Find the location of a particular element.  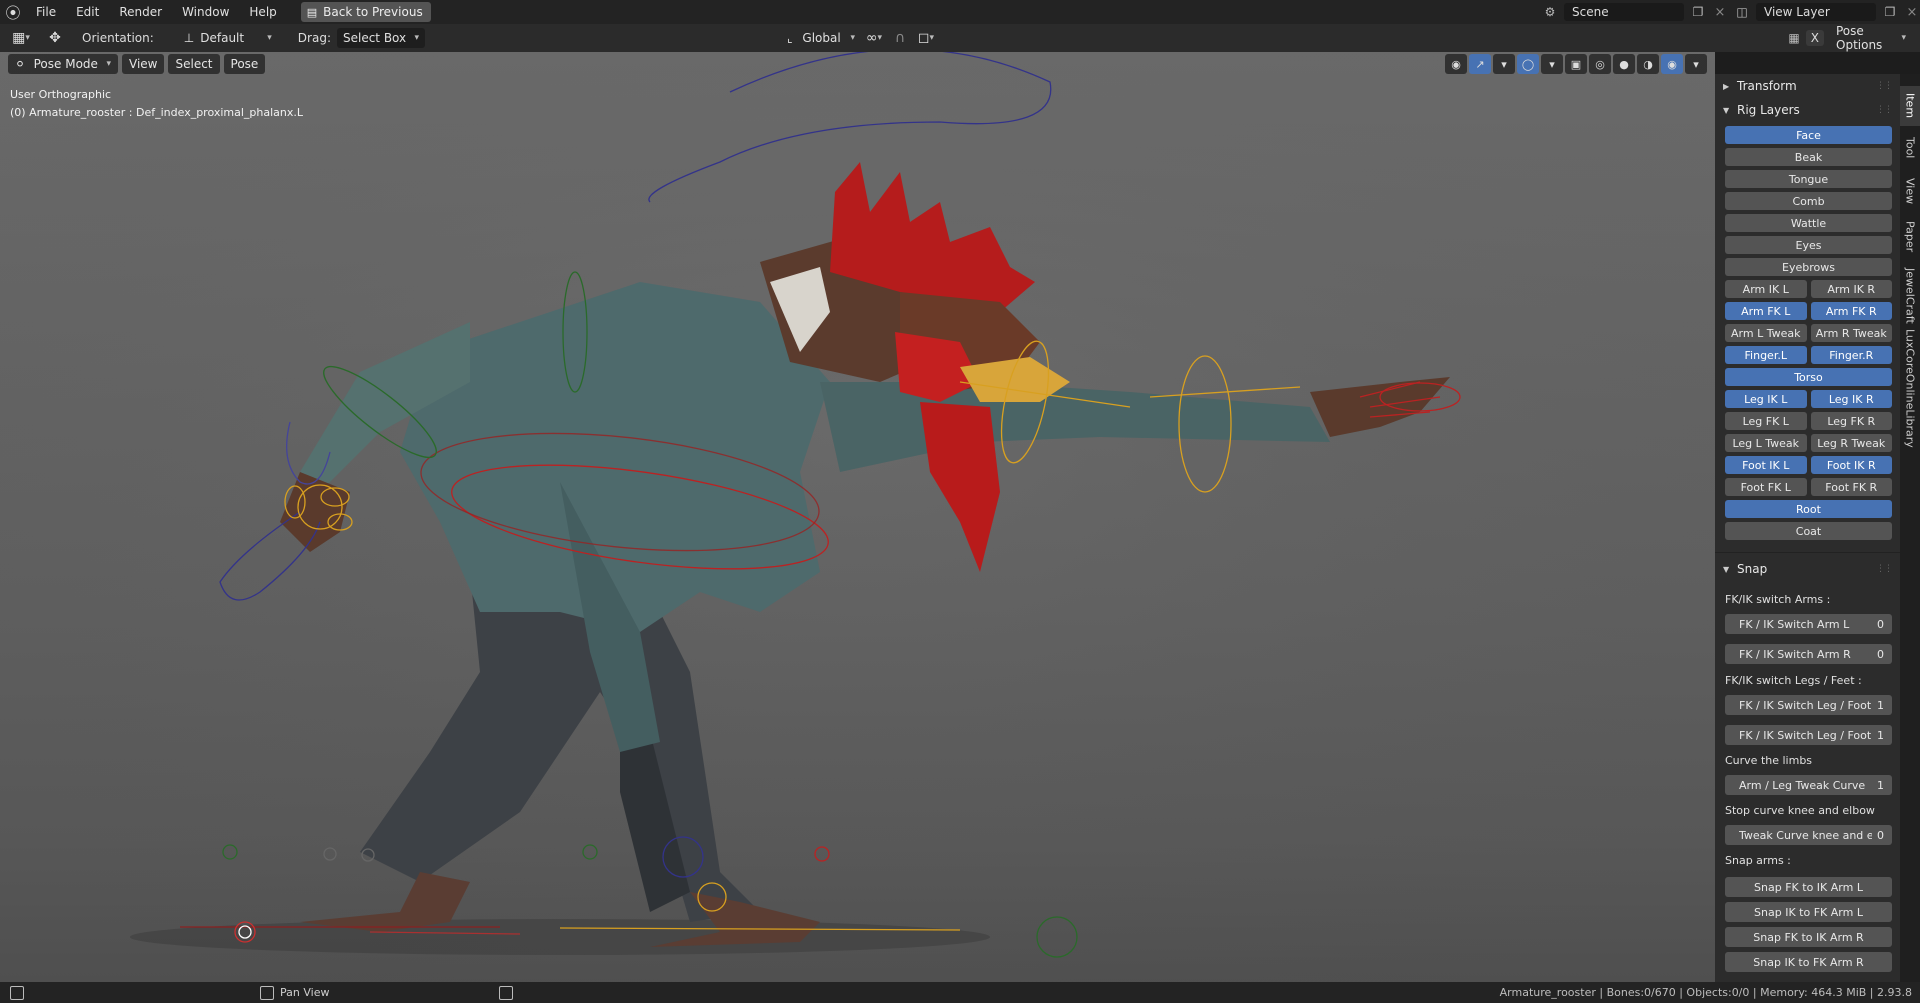

shading-options-icon: ▾ is located at coordinates (1696, 64).